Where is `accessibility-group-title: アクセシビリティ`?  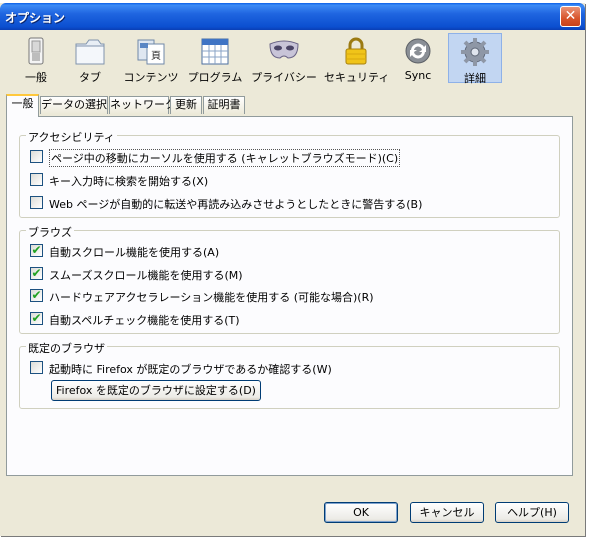
accessibility-group-title: アクセシビリティ is located at coordinates (71, 137).